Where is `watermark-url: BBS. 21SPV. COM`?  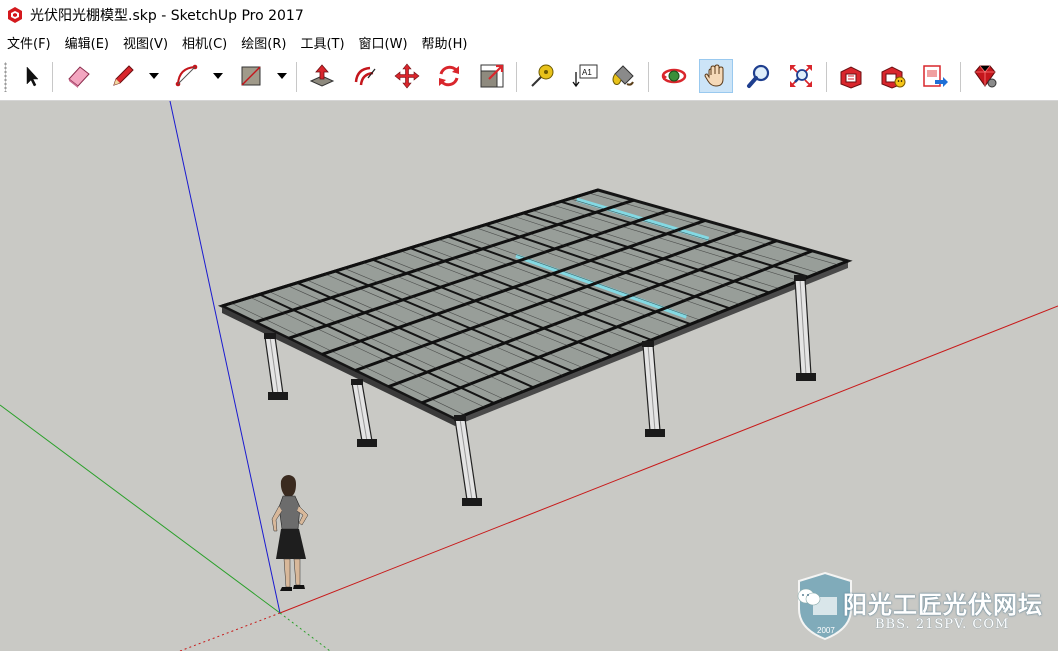
watermark-url: BBS. 21SPV. COM is located at coordinates (942, 624).